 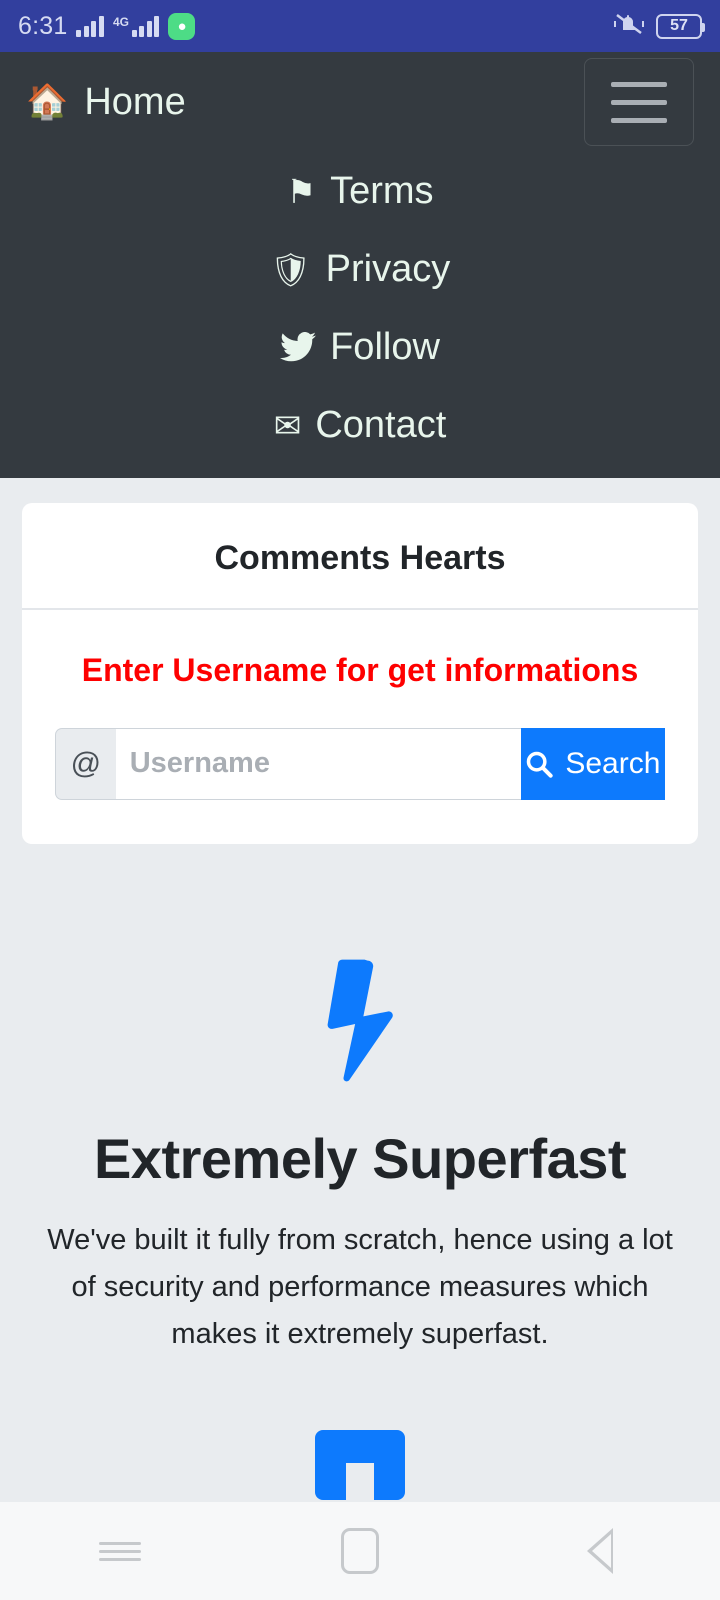 What do you see at coordinates (360, 1020) in the screenshot?
I see `lightning-bolt-icon` at bounding box center [360, 1020].